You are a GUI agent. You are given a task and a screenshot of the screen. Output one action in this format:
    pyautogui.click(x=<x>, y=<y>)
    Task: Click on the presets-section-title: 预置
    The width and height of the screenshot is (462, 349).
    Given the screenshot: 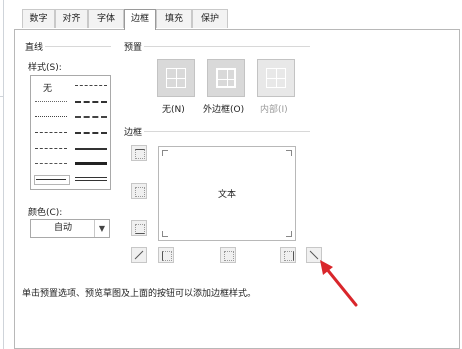 What is the action you would take?
    pyautogui.click(x=133, y=48)
    